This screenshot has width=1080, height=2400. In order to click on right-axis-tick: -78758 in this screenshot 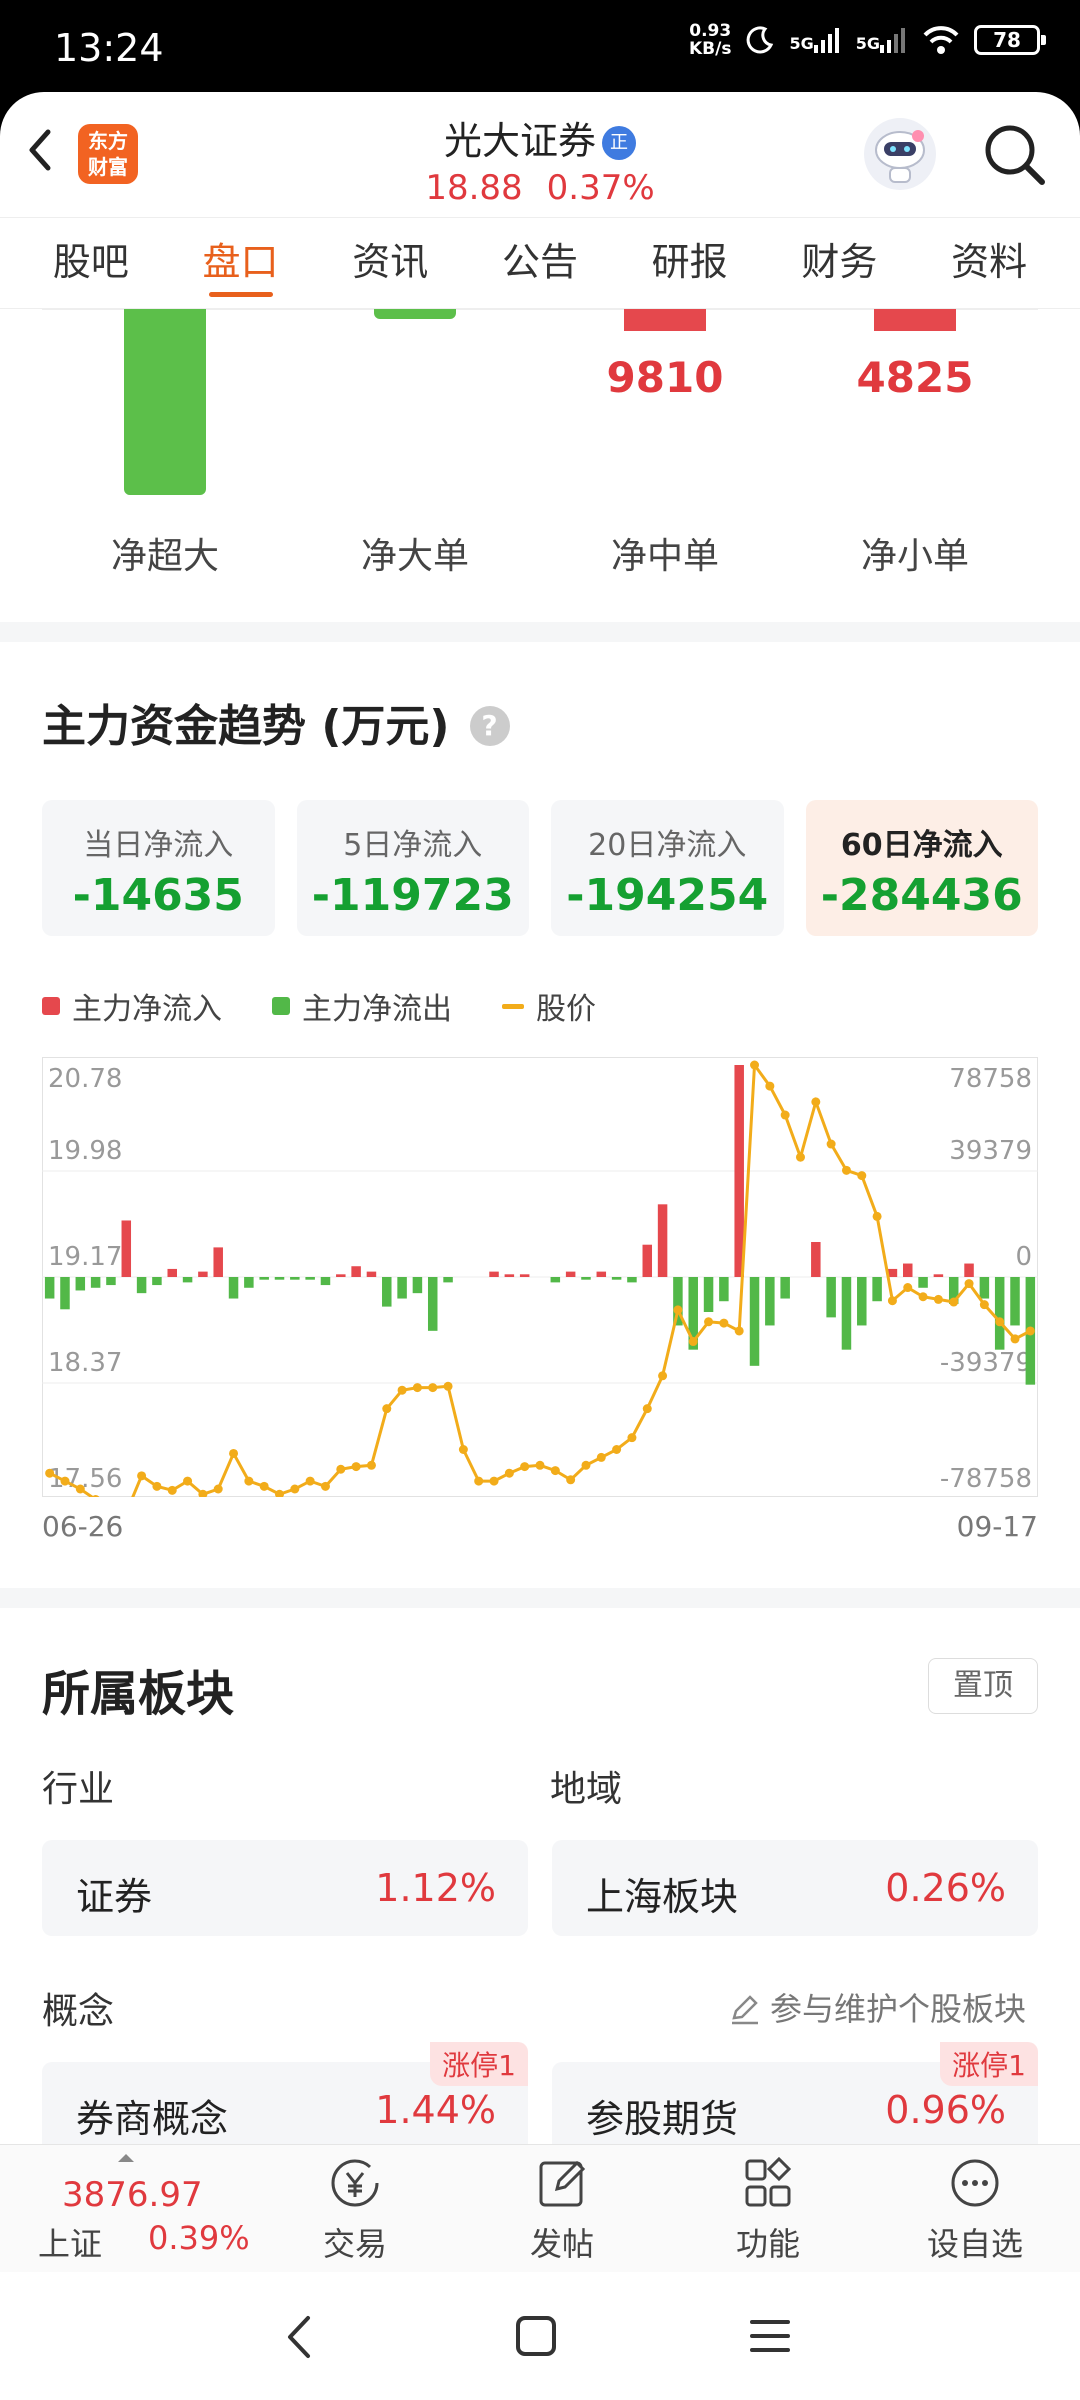, I will do `click(986, 1479)`.